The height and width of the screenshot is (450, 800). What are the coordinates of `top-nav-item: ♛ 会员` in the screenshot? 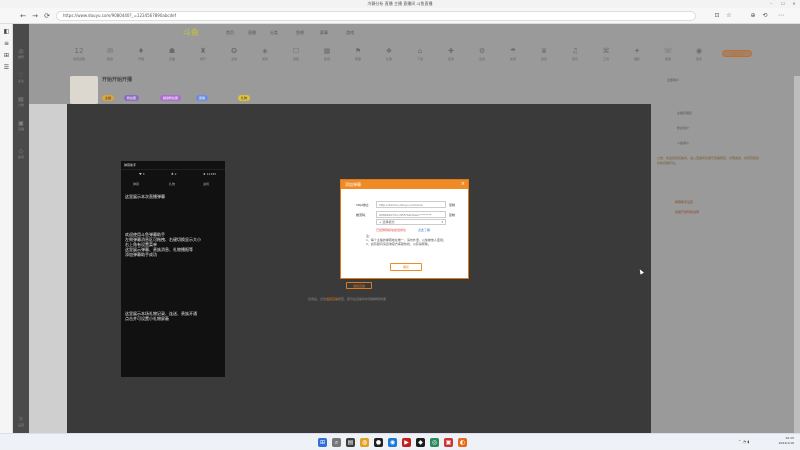 It's located at (544, 53).